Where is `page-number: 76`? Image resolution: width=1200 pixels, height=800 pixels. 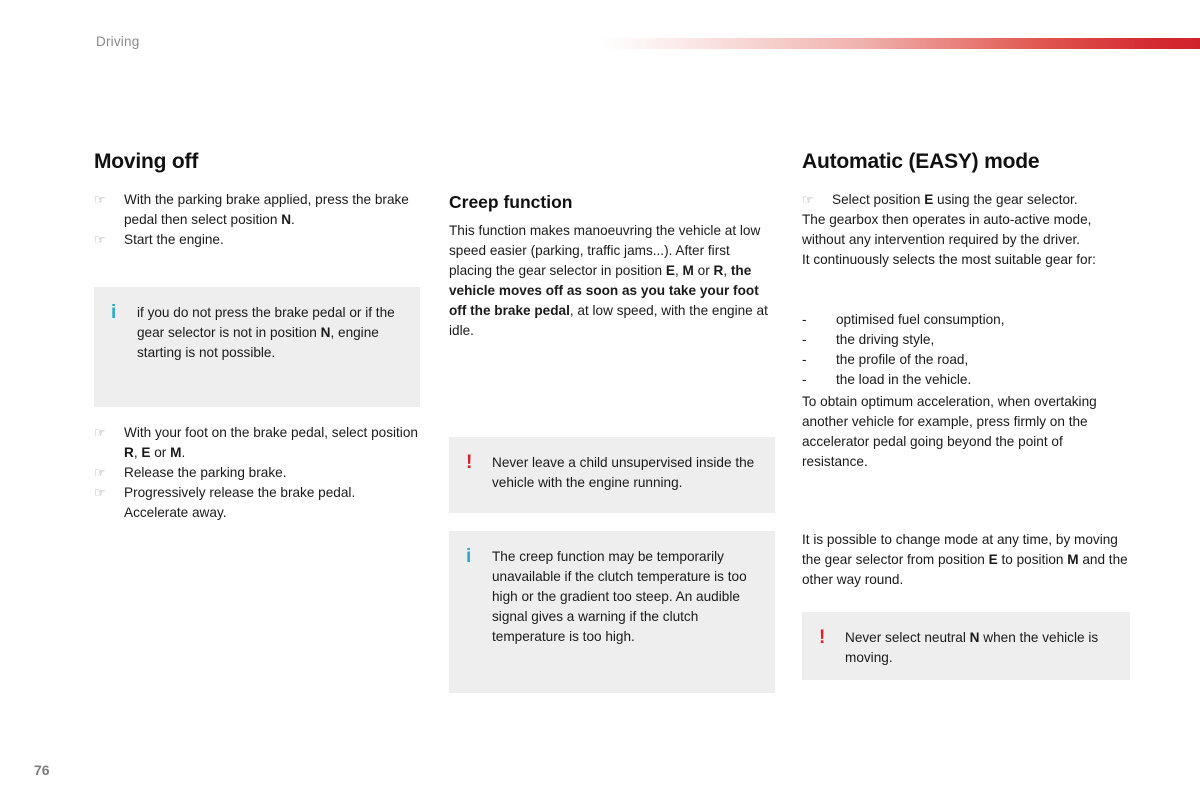 page-number: 76 is located at coordinates (42, 770).